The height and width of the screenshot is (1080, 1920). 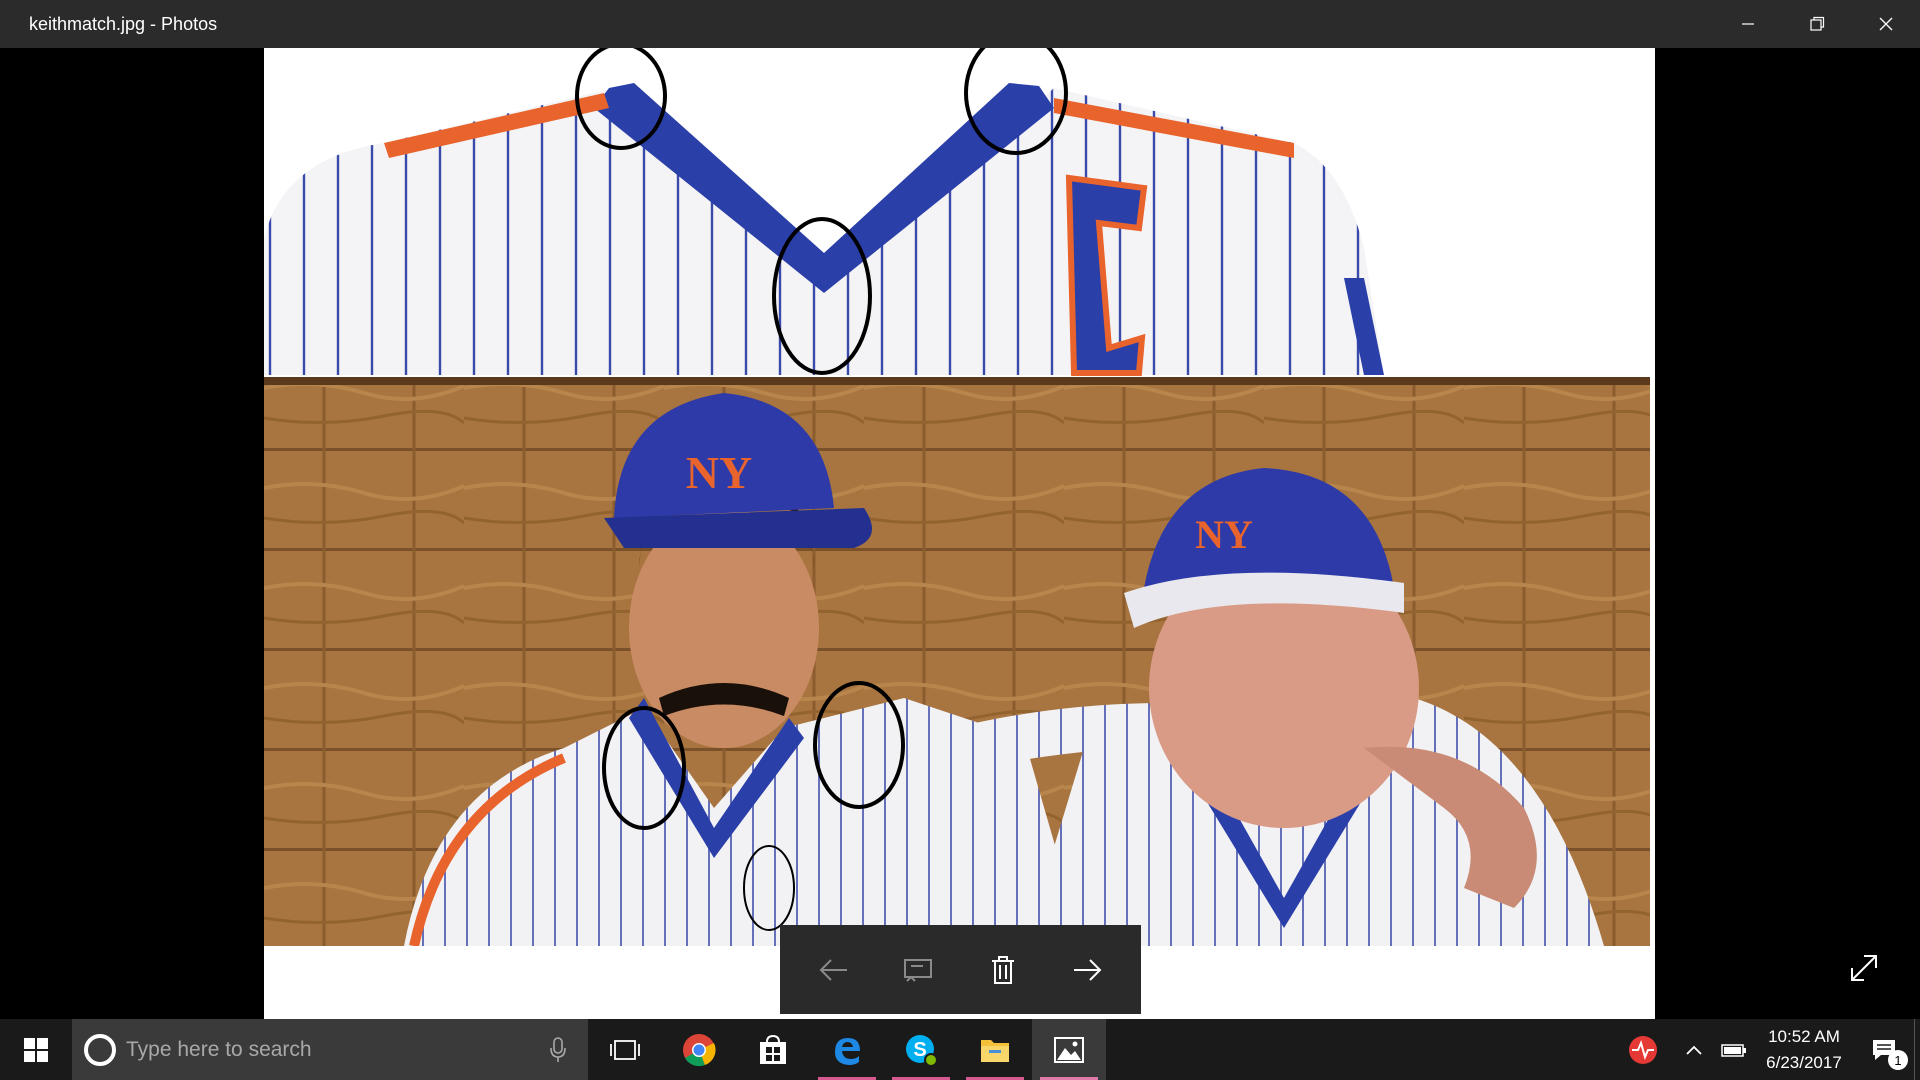 I want to click on previous-button, so click(x=834, y=970).